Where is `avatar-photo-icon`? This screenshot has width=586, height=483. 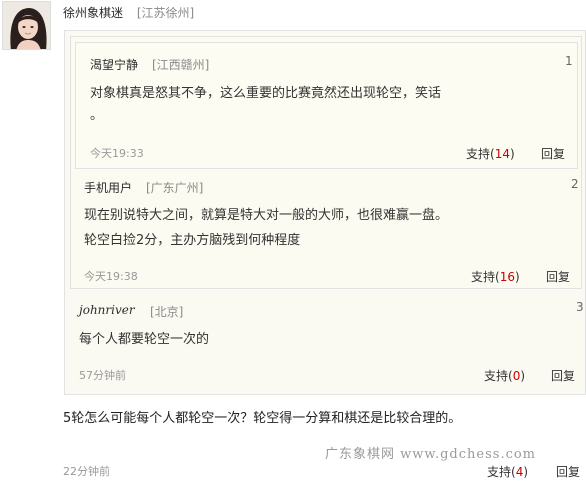 avatar-photo-icon is located at coordinates (26, 25).